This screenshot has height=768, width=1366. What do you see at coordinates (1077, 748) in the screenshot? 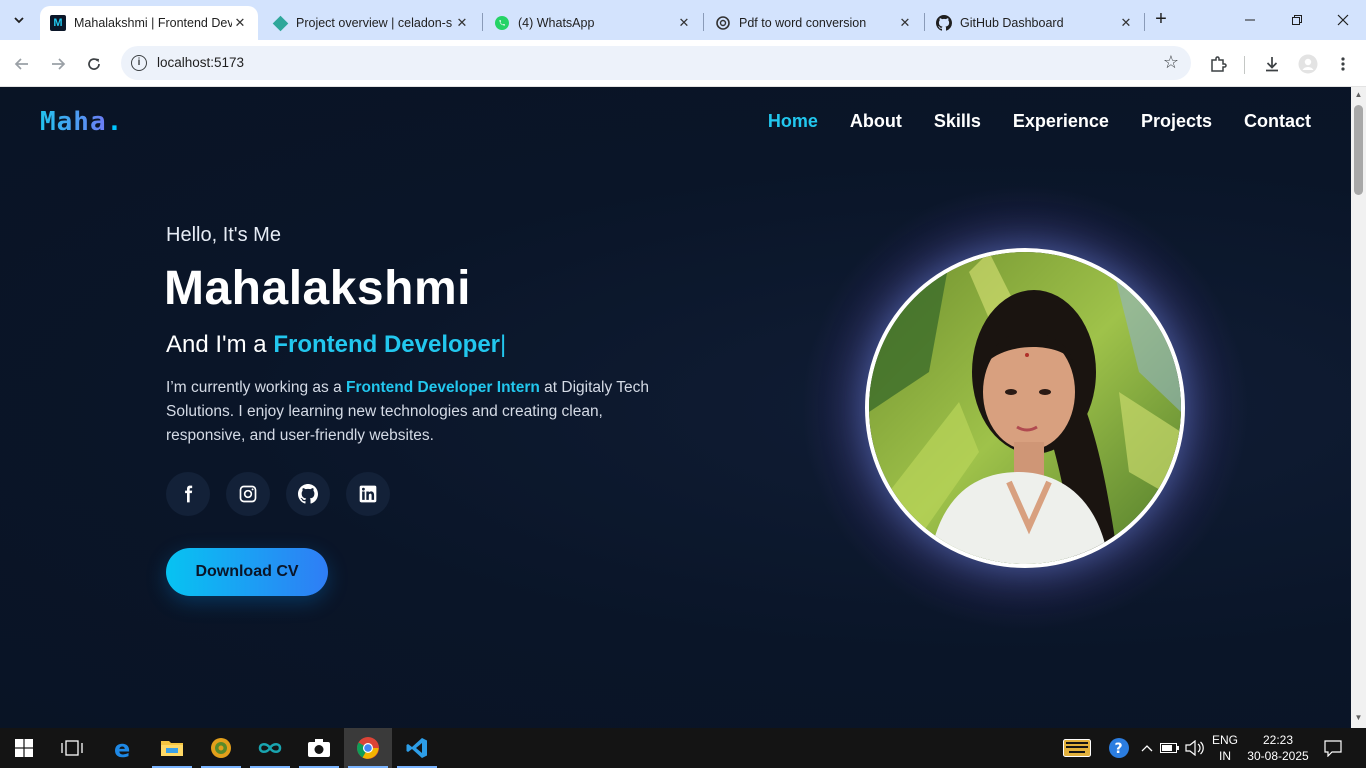
I see `touch-keyboard-button` at bounding box center [1077, 748].